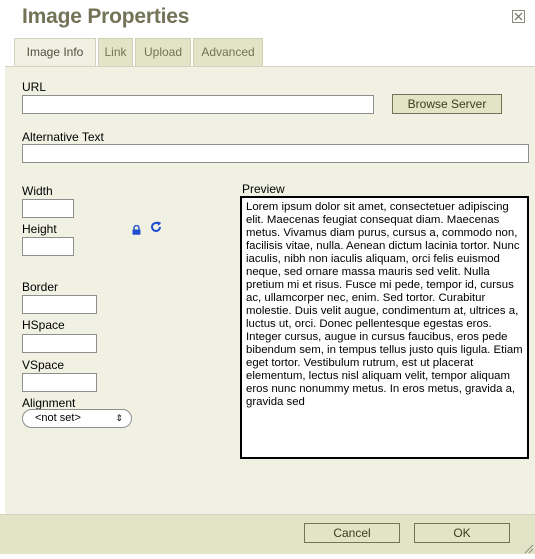 This screenshot has height=559, width=535. I want to click on url-input, so click(198, 104).